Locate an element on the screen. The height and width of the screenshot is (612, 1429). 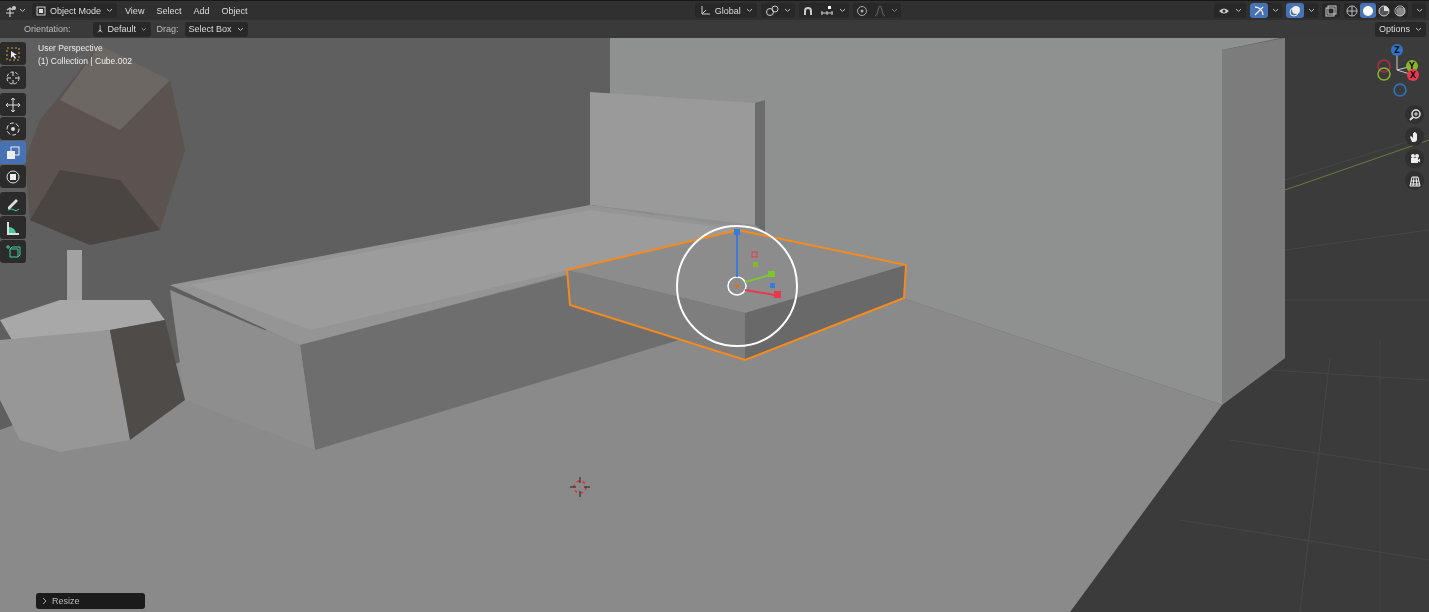
increment-icon is located at coordinates (826, 10).